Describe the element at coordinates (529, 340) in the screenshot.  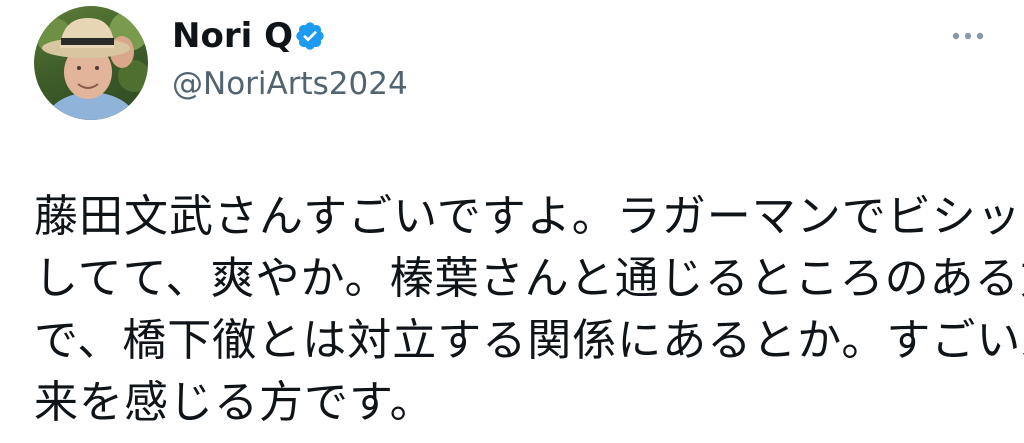
I see `tweet-text-line: で、橋下徹とは対立する関係にあるとか。すごい未` at that location.